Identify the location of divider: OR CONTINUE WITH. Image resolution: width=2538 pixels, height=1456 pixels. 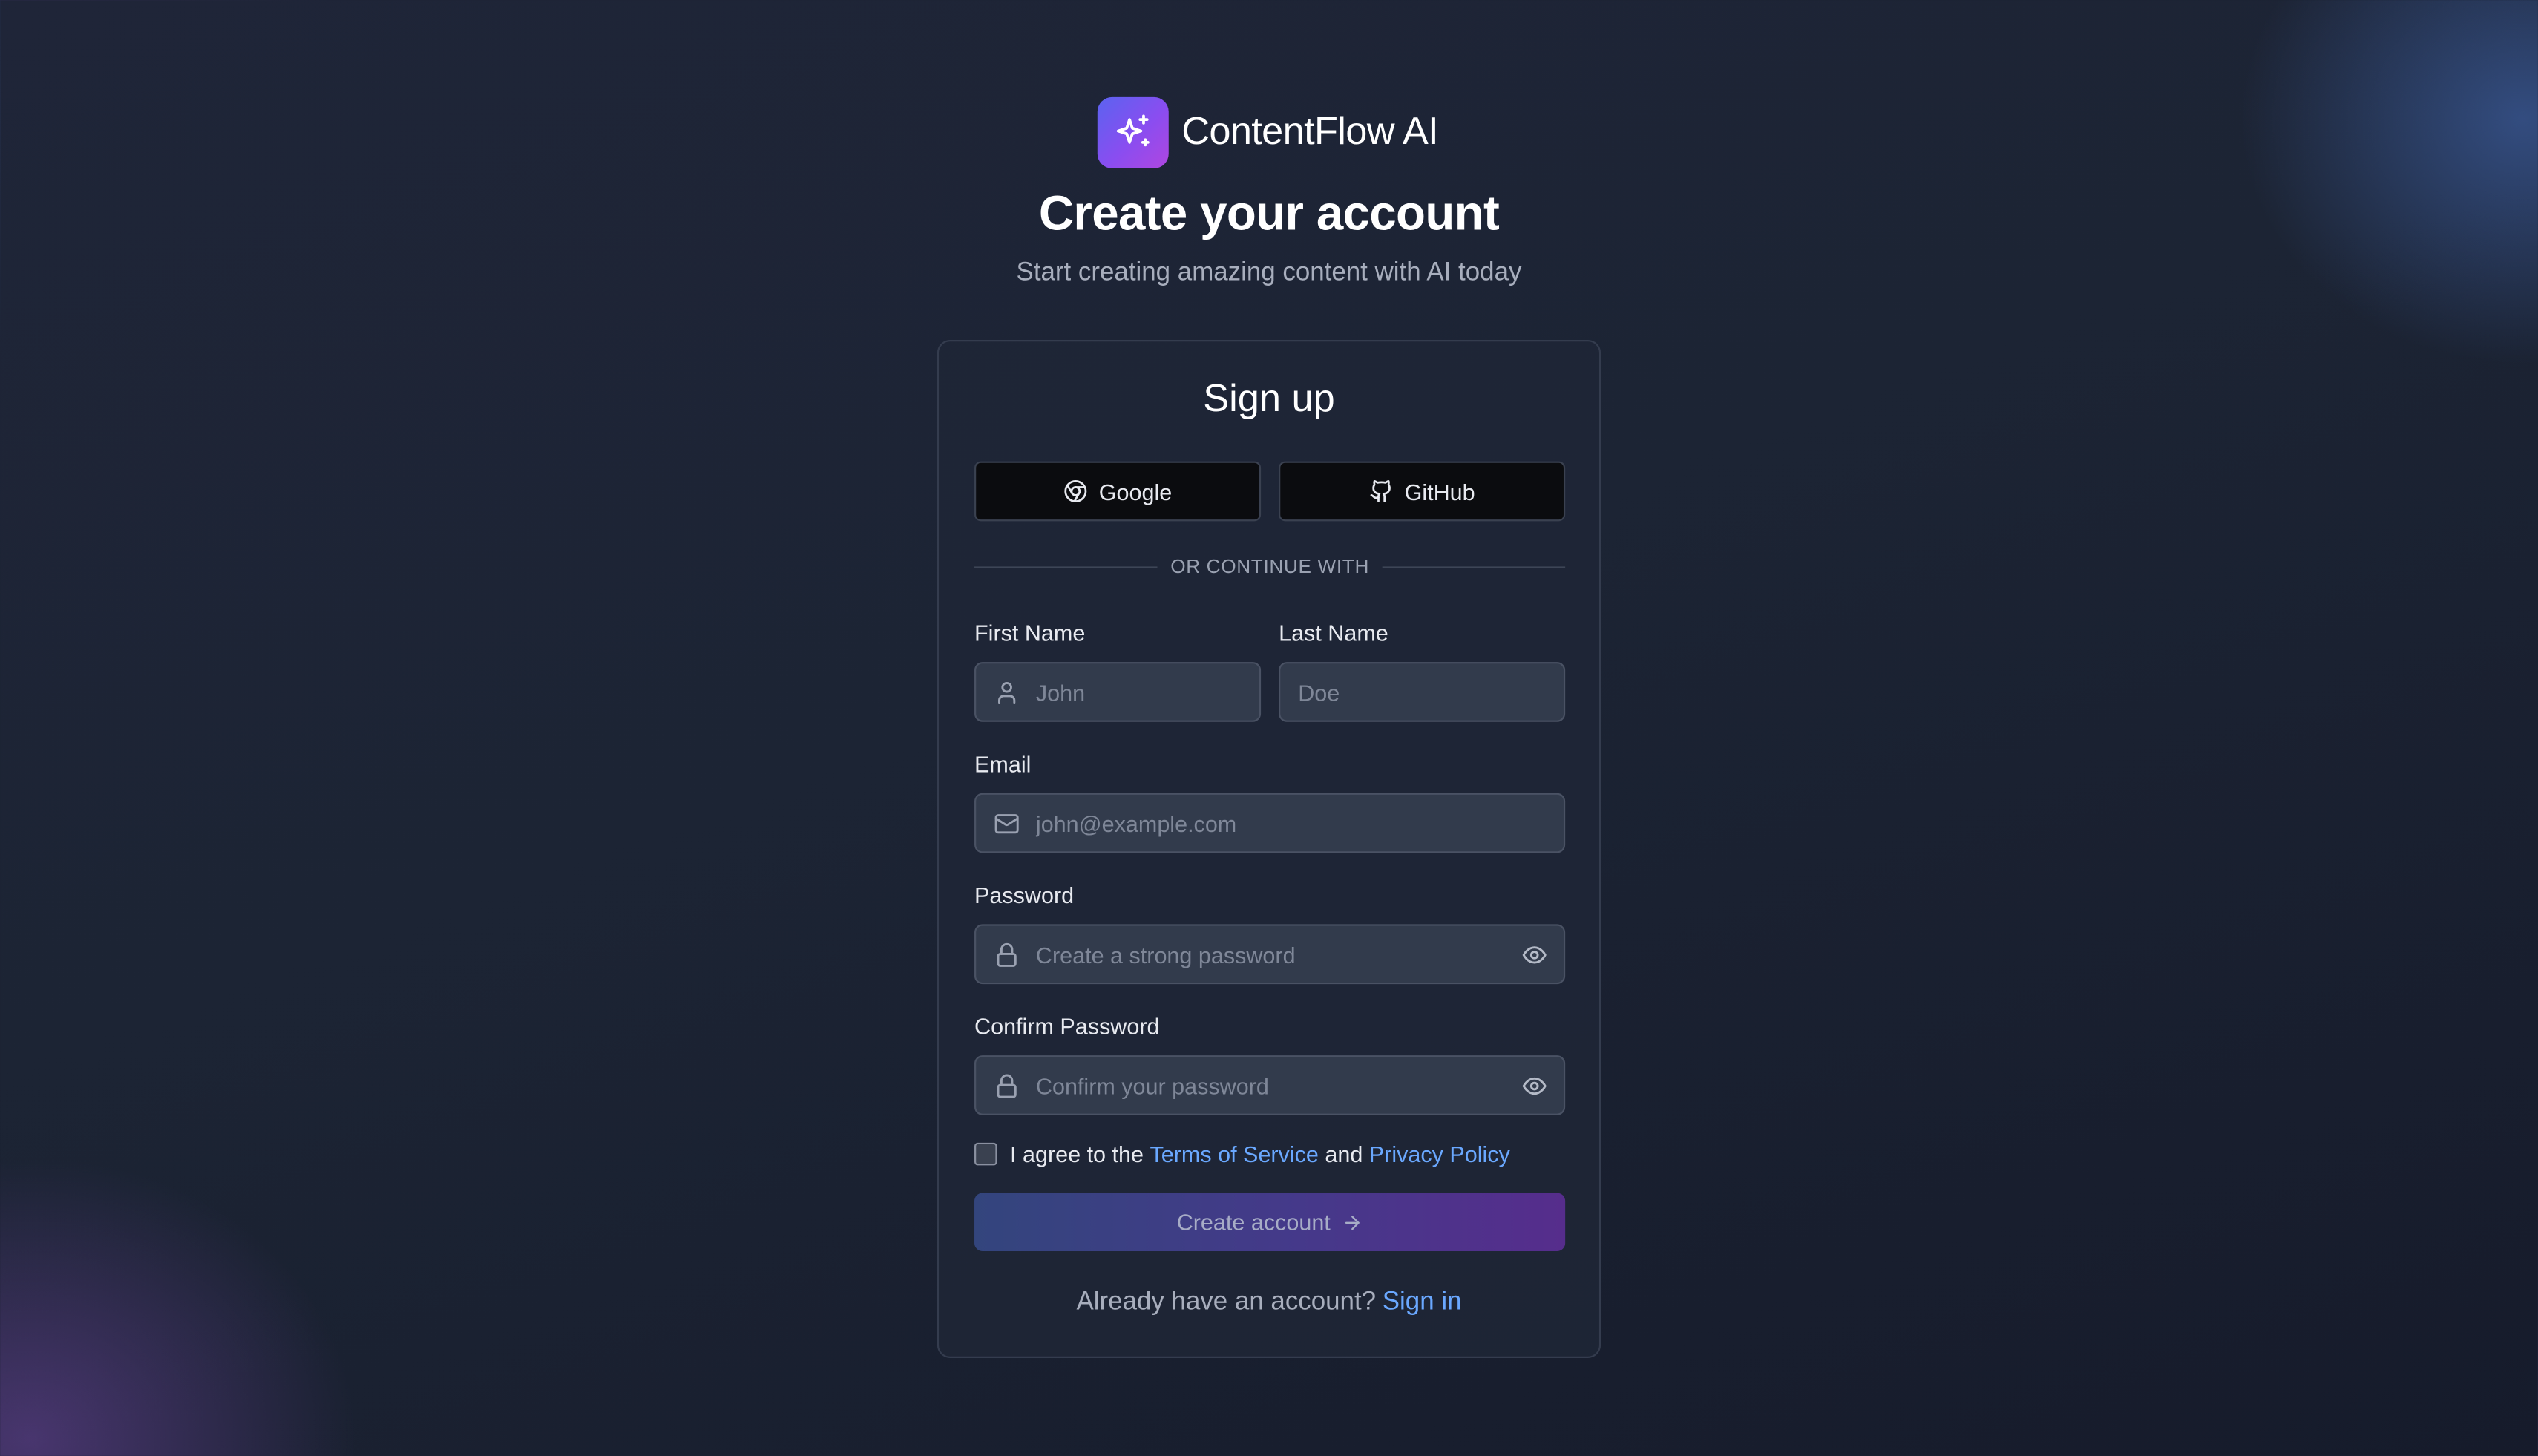
(1270, 567).